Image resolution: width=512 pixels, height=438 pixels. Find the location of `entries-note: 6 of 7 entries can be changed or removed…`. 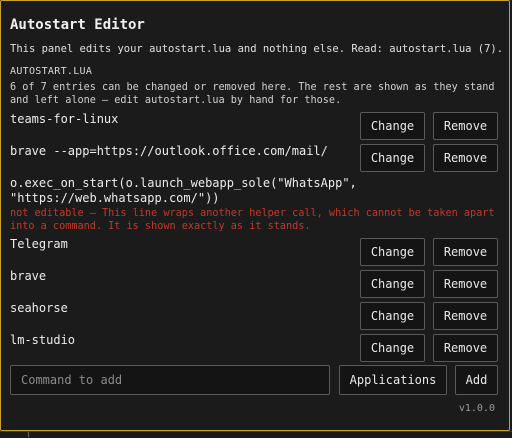

entries-note: 6 of 7 entries can be changed or removed… is located at coordinates (252, 94).